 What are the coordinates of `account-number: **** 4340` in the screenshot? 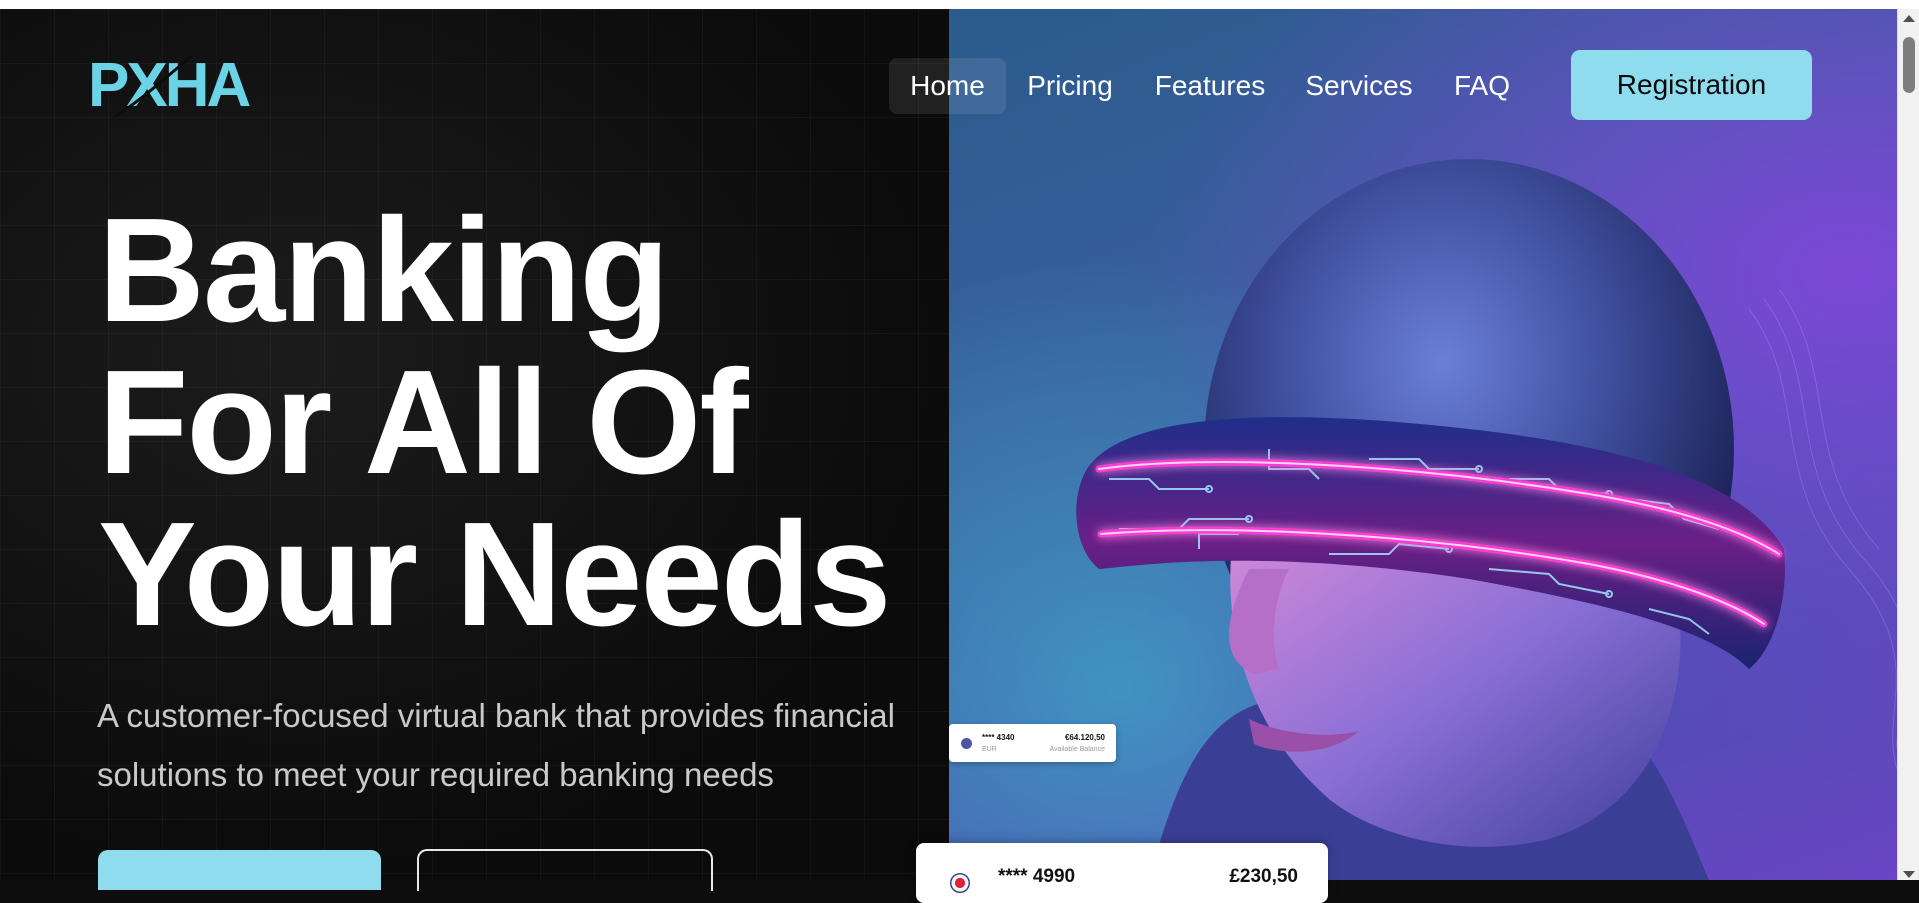 It's located at (998, 737).